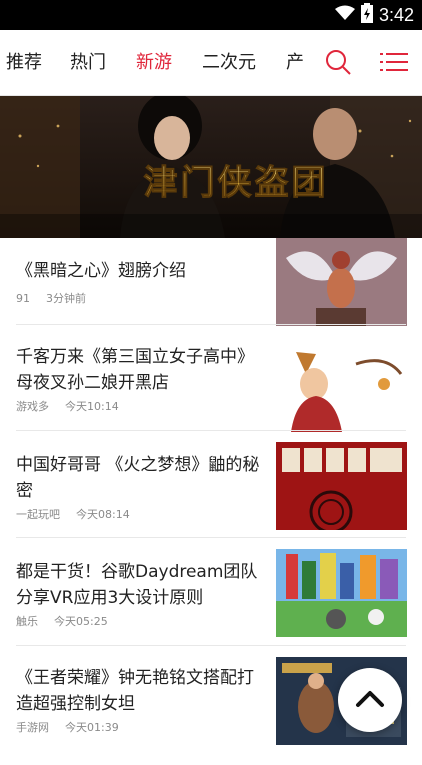 This screenshot has width=422, height=765. I want to click on status-time: 3:42, so click(396, 14).